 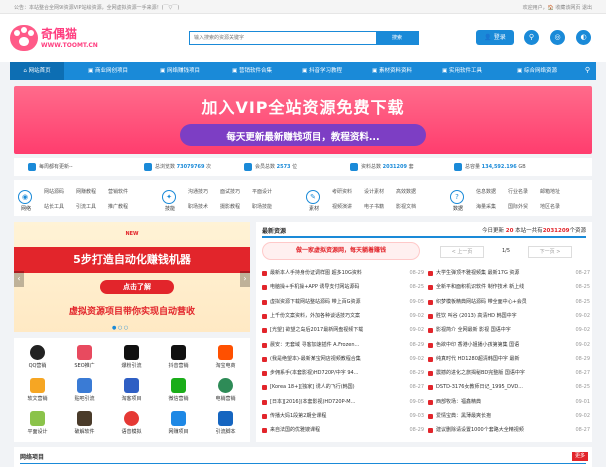 What do you see at coordinates (344, 373) in the screenshot?
I see `list-item: 步佣系手(本套影视)HD720P/中字 94... 08-29` at bounding box center [344, 373].